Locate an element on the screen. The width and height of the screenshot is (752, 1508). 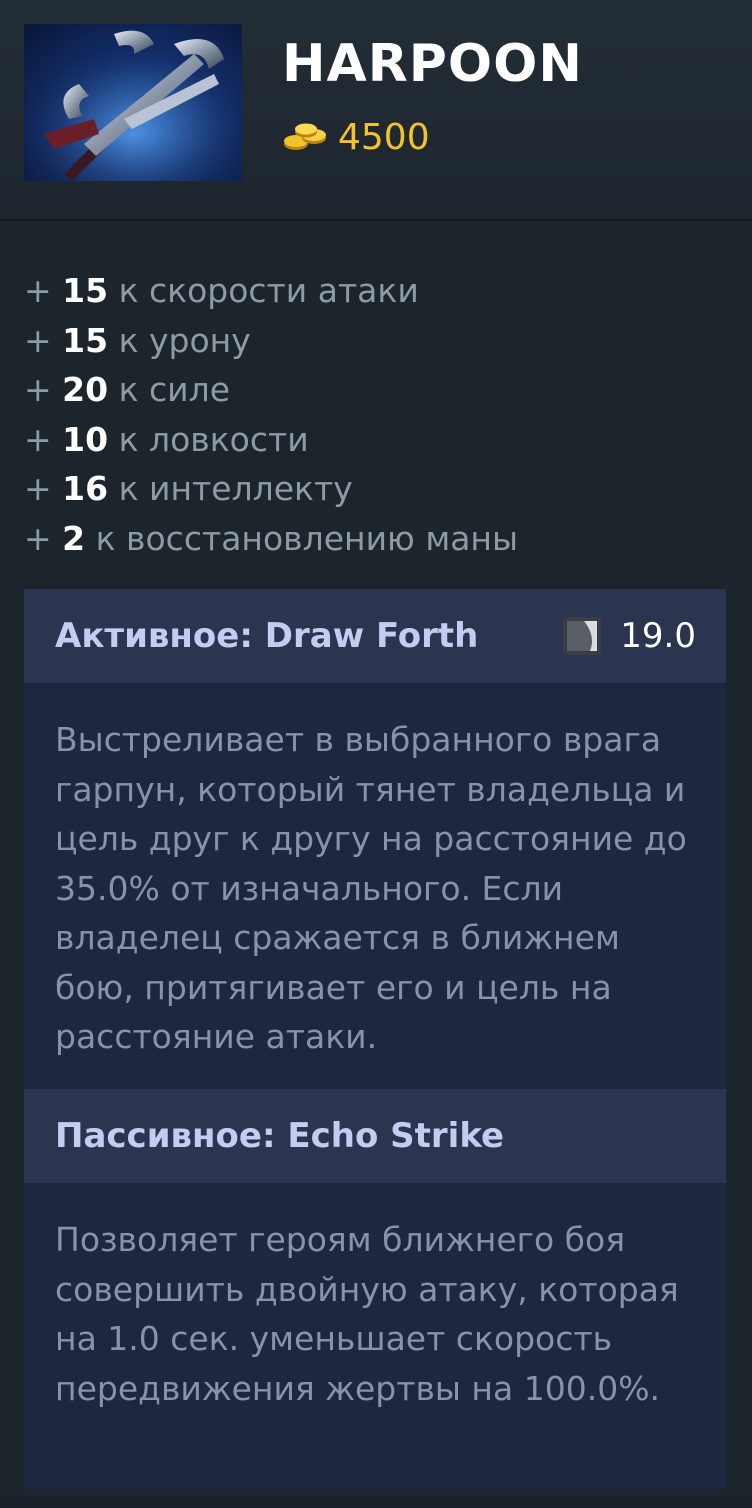
stat-value: 20 is located at coordinates (85, 389).